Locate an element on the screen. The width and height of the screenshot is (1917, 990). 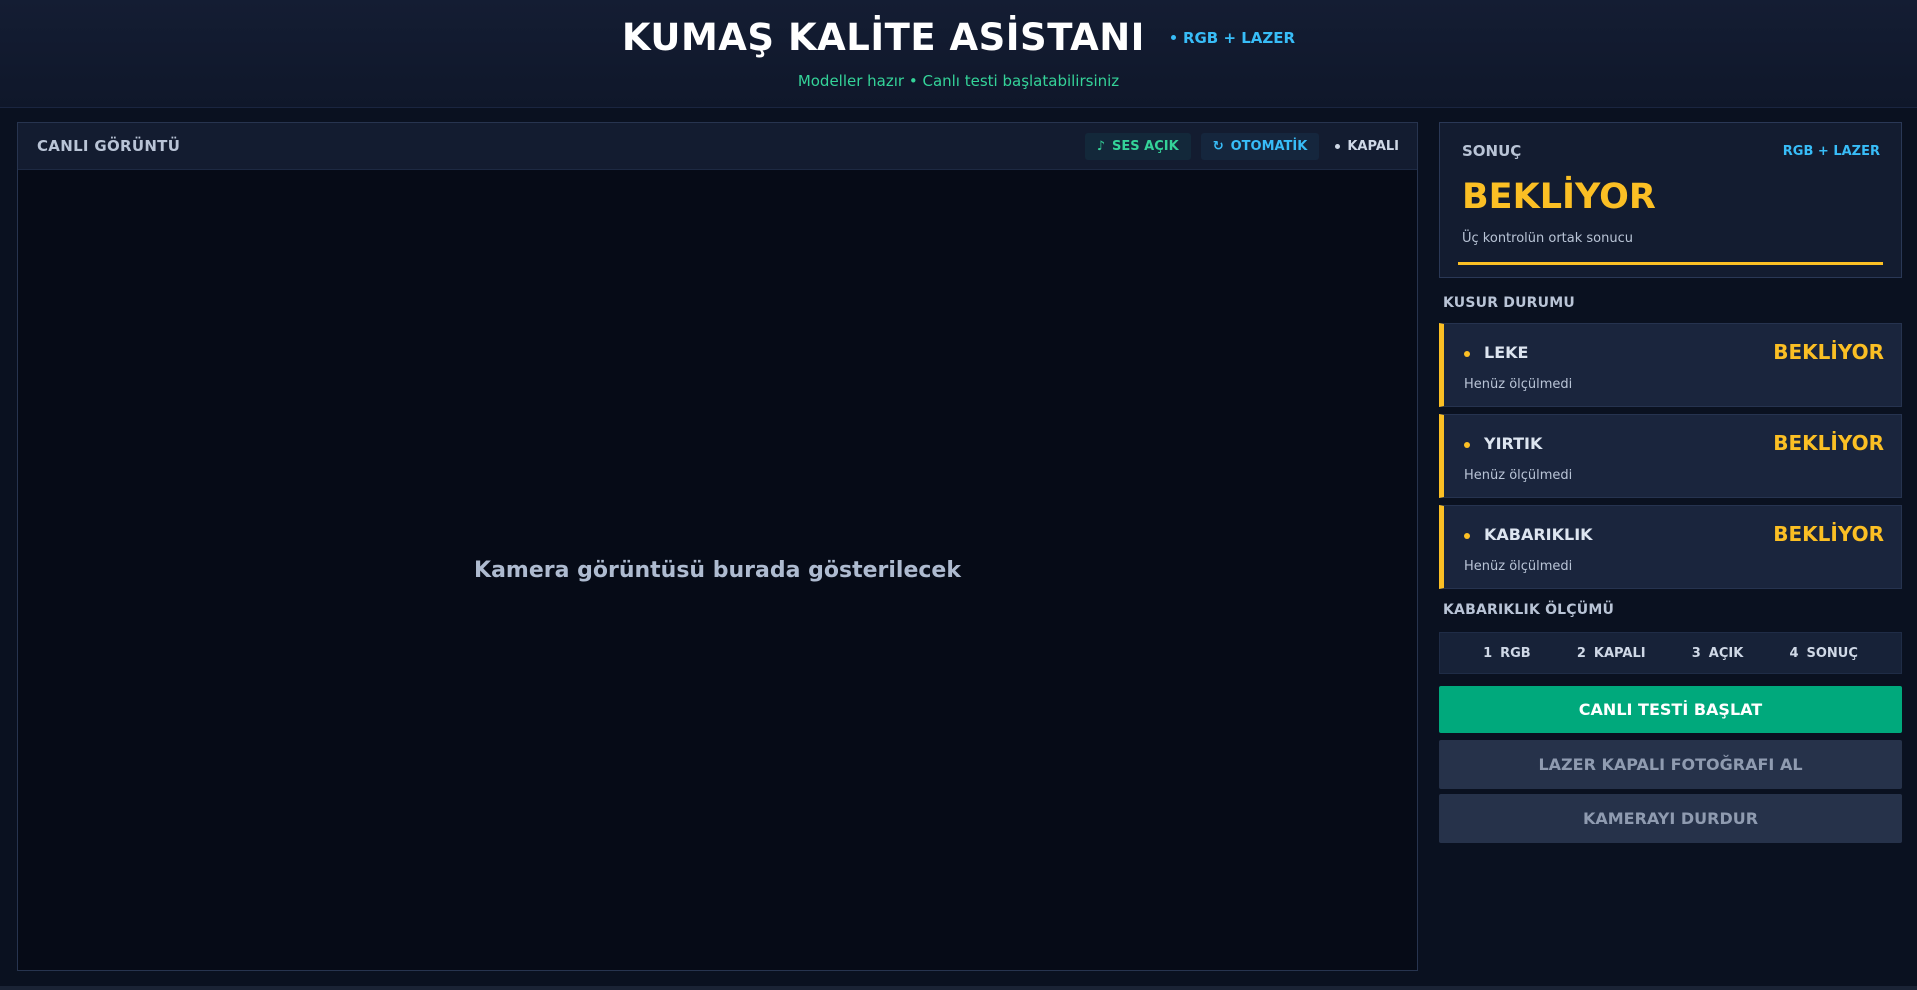
bottom-divider is located at coordinates (958, 988).